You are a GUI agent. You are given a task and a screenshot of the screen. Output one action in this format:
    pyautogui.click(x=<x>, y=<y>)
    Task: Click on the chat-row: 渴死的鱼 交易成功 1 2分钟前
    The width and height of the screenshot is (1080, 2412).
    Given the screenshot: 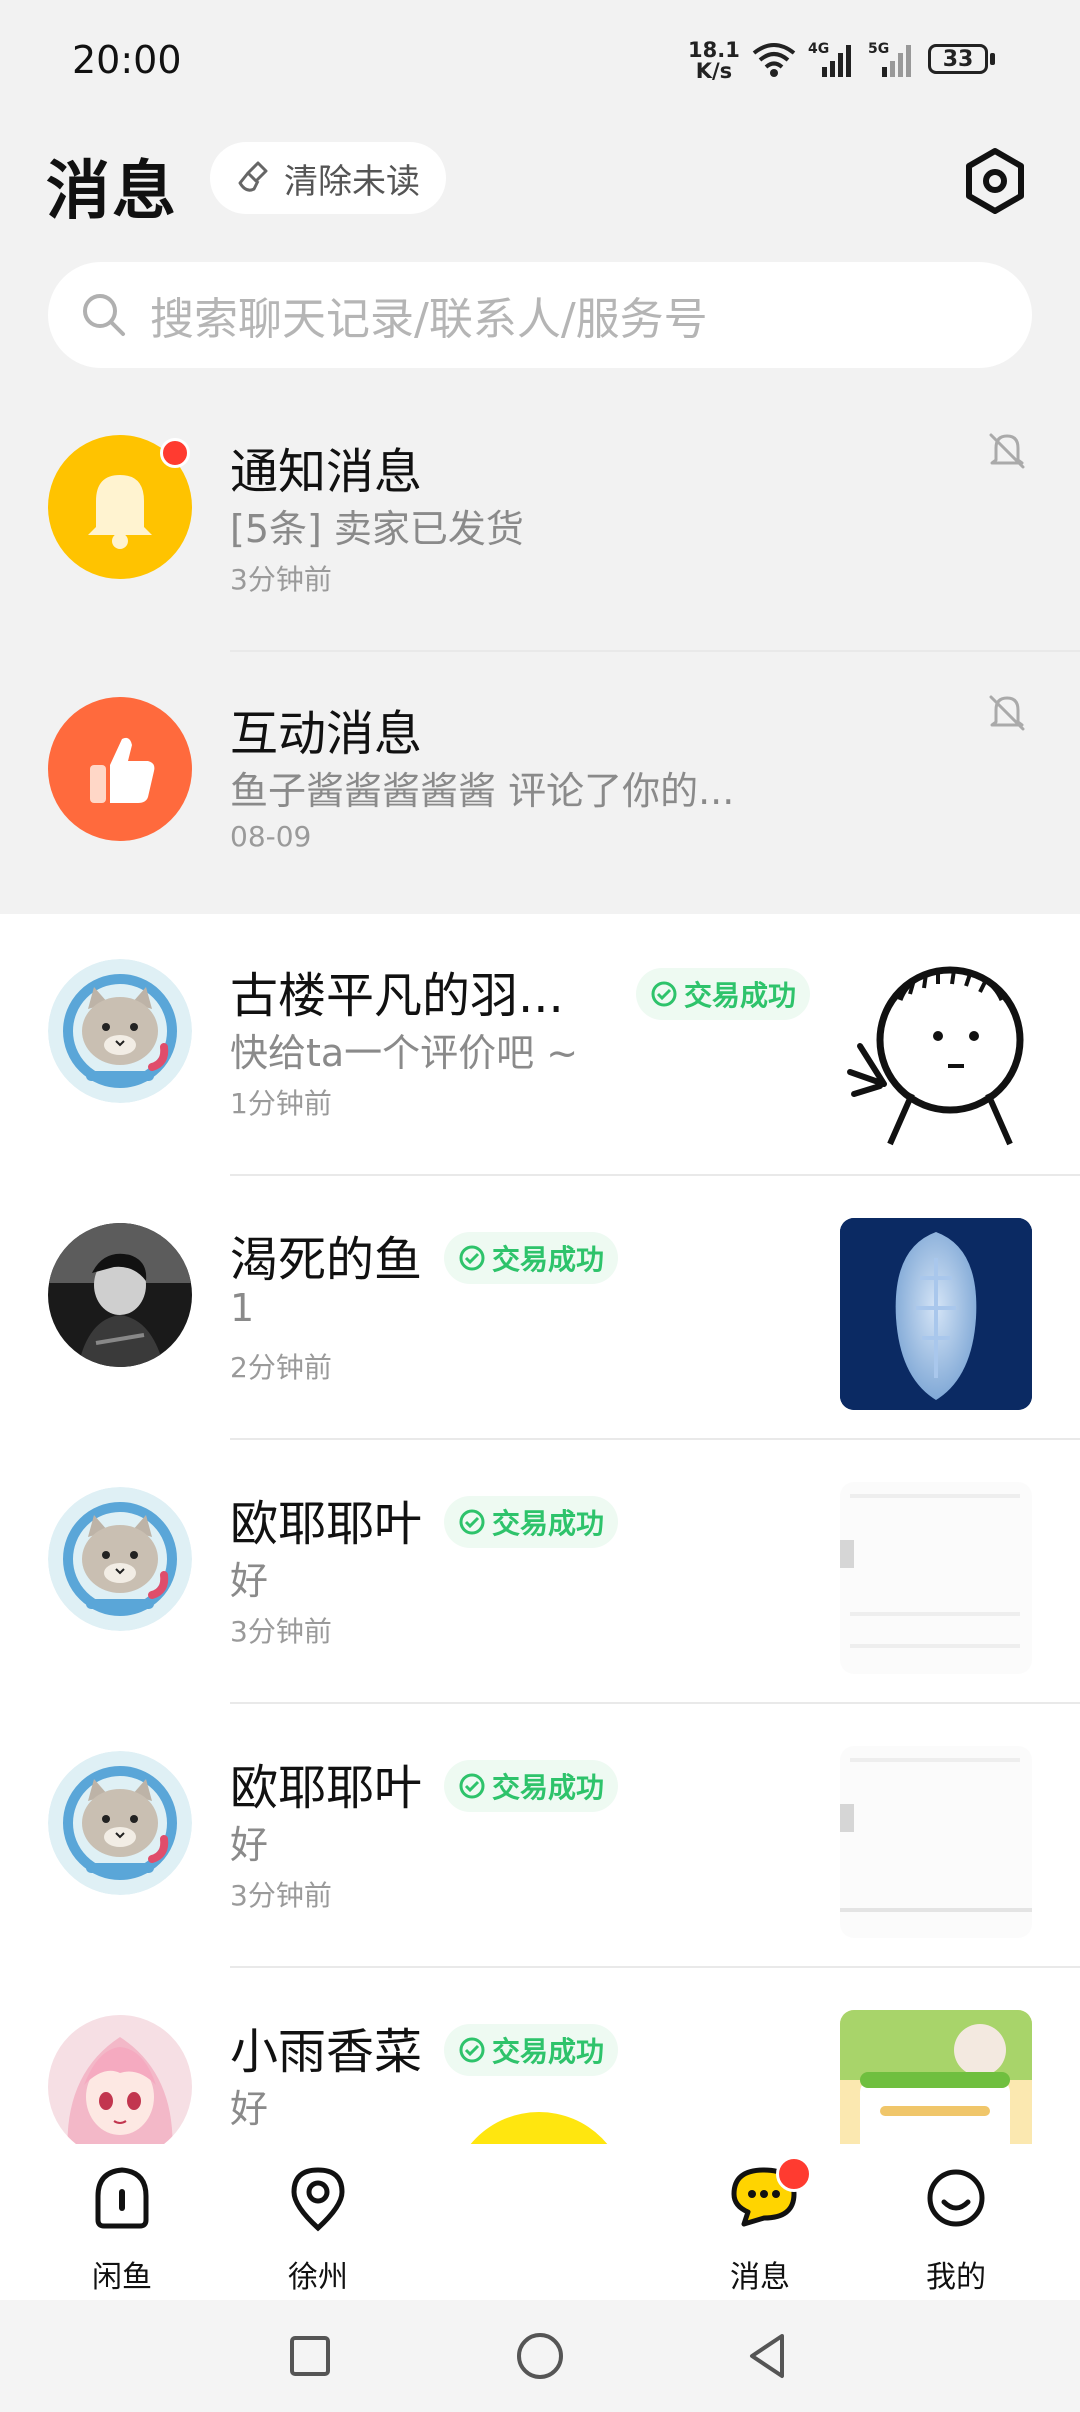 What is the action you would take?
    pyautogui.click(x=540, y=1309)
    